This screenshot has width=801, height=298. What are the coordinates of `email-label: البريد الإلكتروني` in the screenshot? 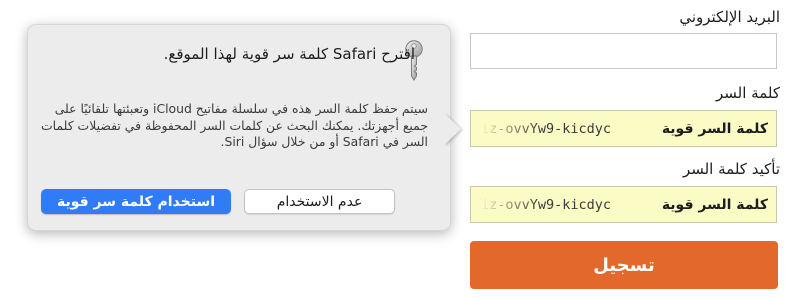 It's located at (729, 17).